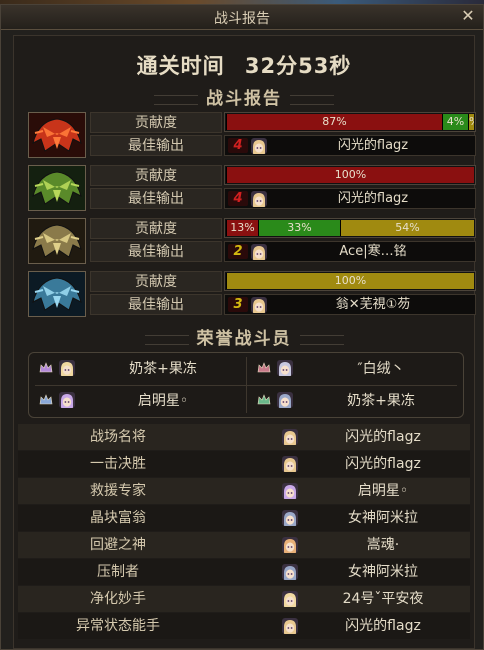 Image resolution: width=484 pixels, height=650 pixels. What do you see at coordinates (118, 491) in the screenshot?
I see `award-title: 救援专家` at bounding box center [118, 491].